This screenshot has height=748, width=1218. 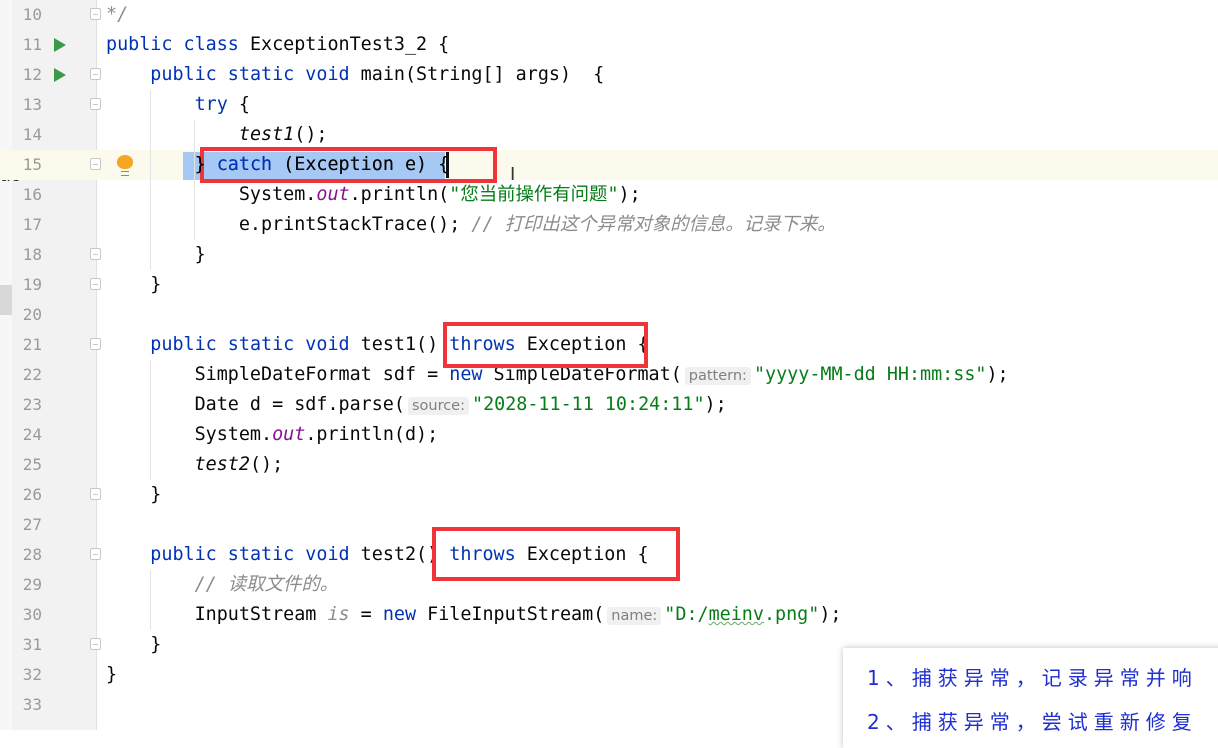 I want to click on code-line-19: 19 }, so click(x=609, y=285).